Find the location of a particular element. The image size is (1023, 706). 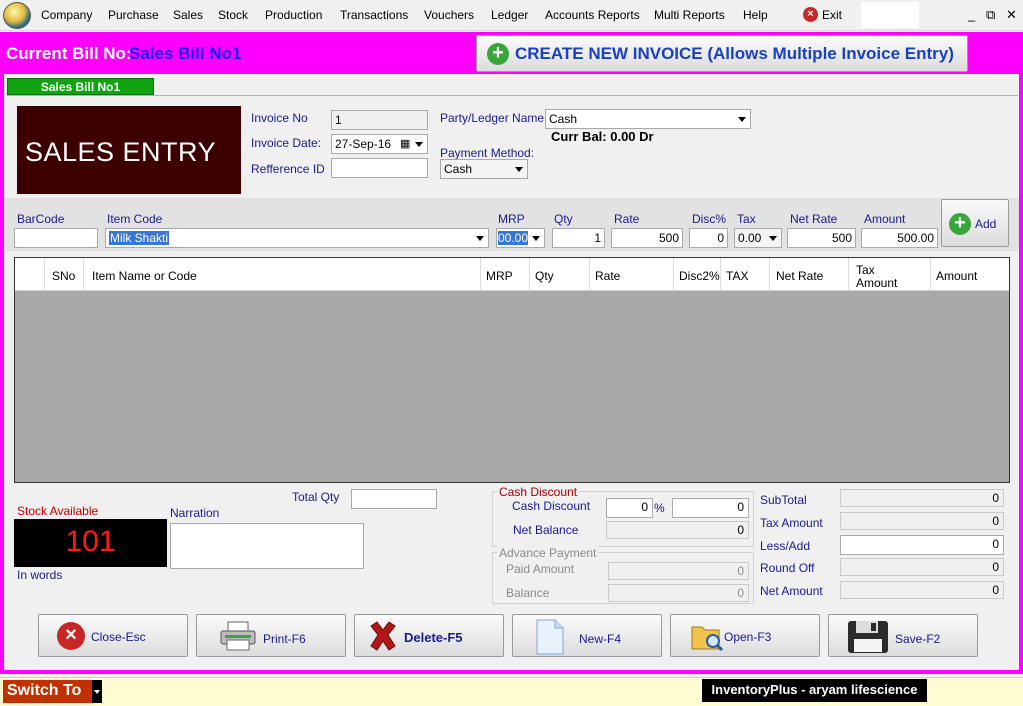

current-balance: Curr Bal: 0.00 Dr is located at coordinates (602, 136).